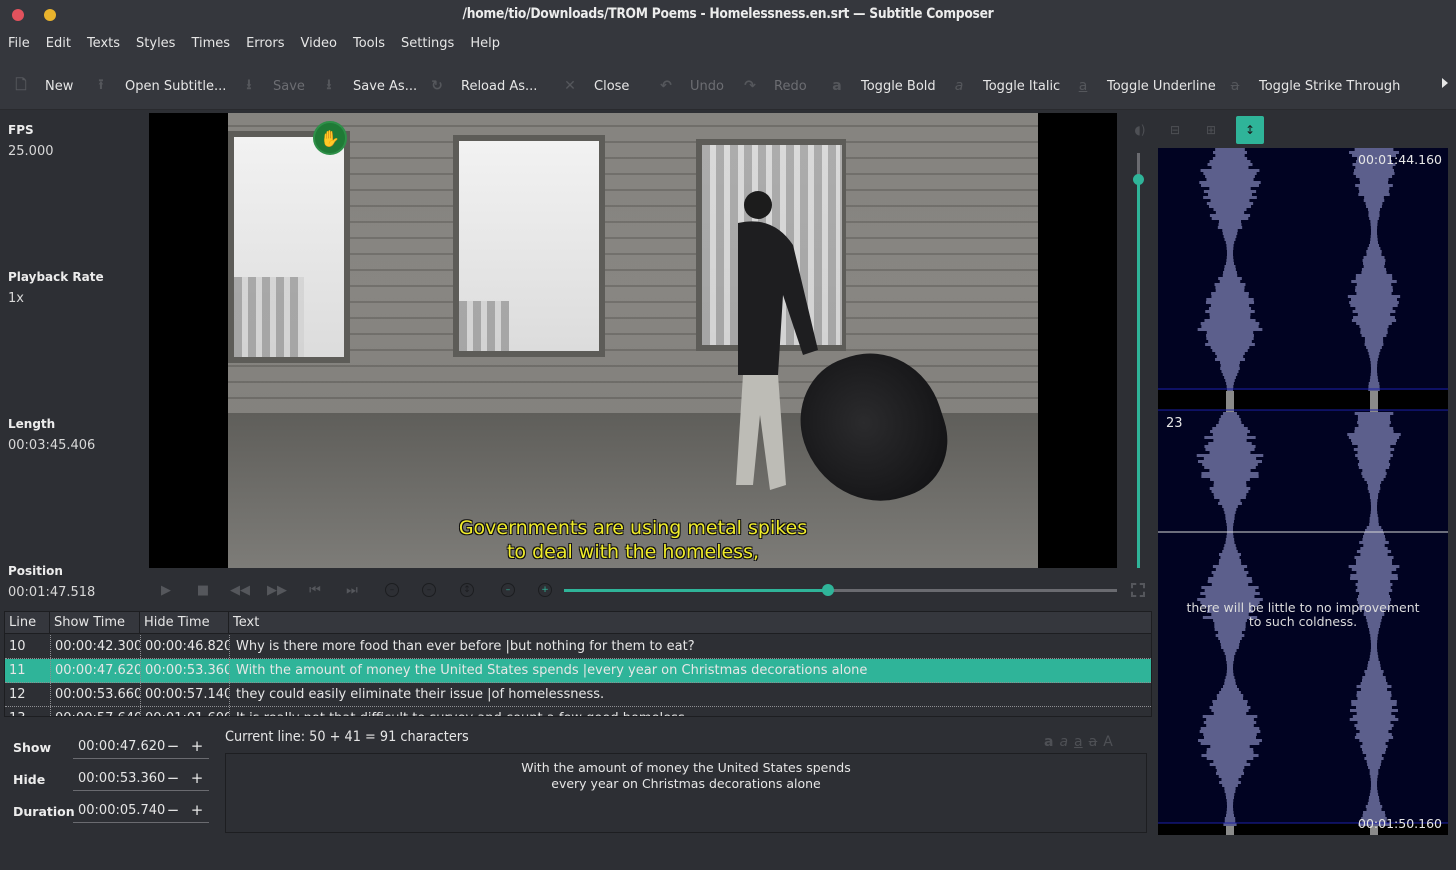 This screenshot has height=870, width=1456. Describe the element at coordinates (315, 590) in the screenshot. I see `previous-subtitle-icon: ⏮` at that location.